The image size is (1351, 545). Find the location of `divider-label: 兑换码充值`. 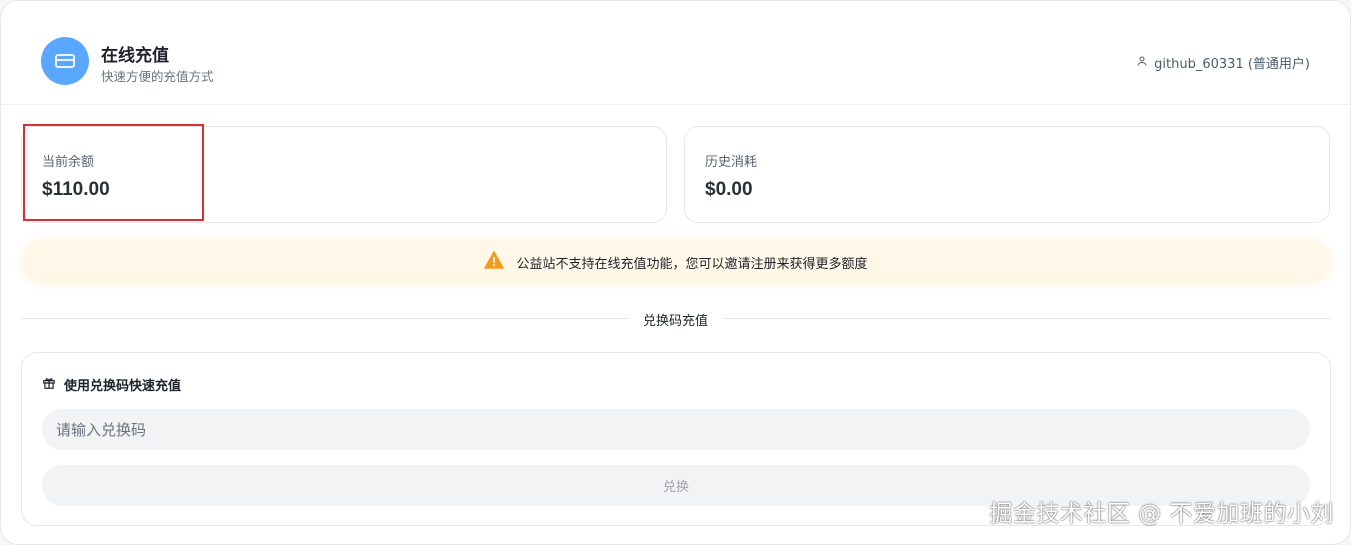

divider-label: 兑换码充值 is located at coordinates (675, 319).